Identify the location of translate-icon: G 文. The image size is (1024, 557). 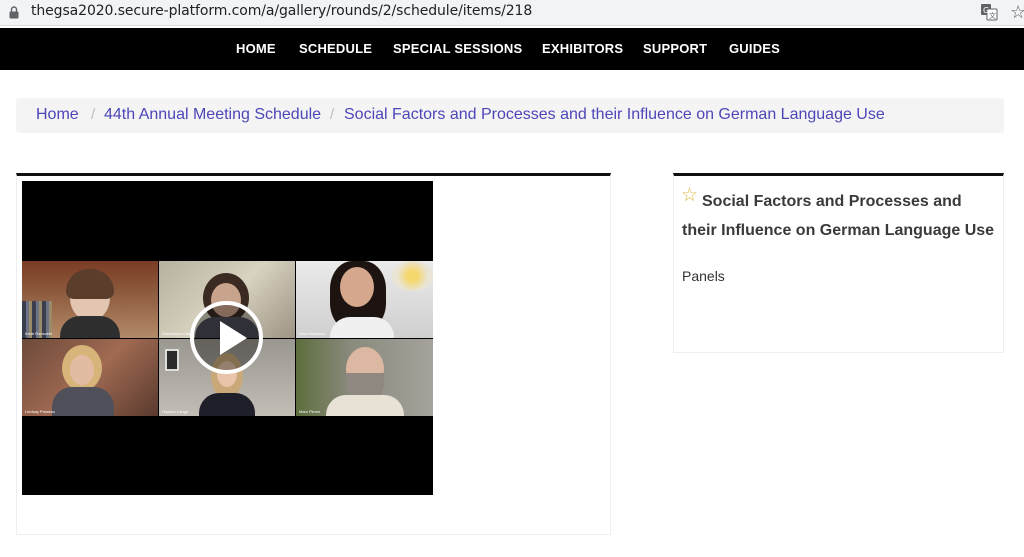
(989, 12).